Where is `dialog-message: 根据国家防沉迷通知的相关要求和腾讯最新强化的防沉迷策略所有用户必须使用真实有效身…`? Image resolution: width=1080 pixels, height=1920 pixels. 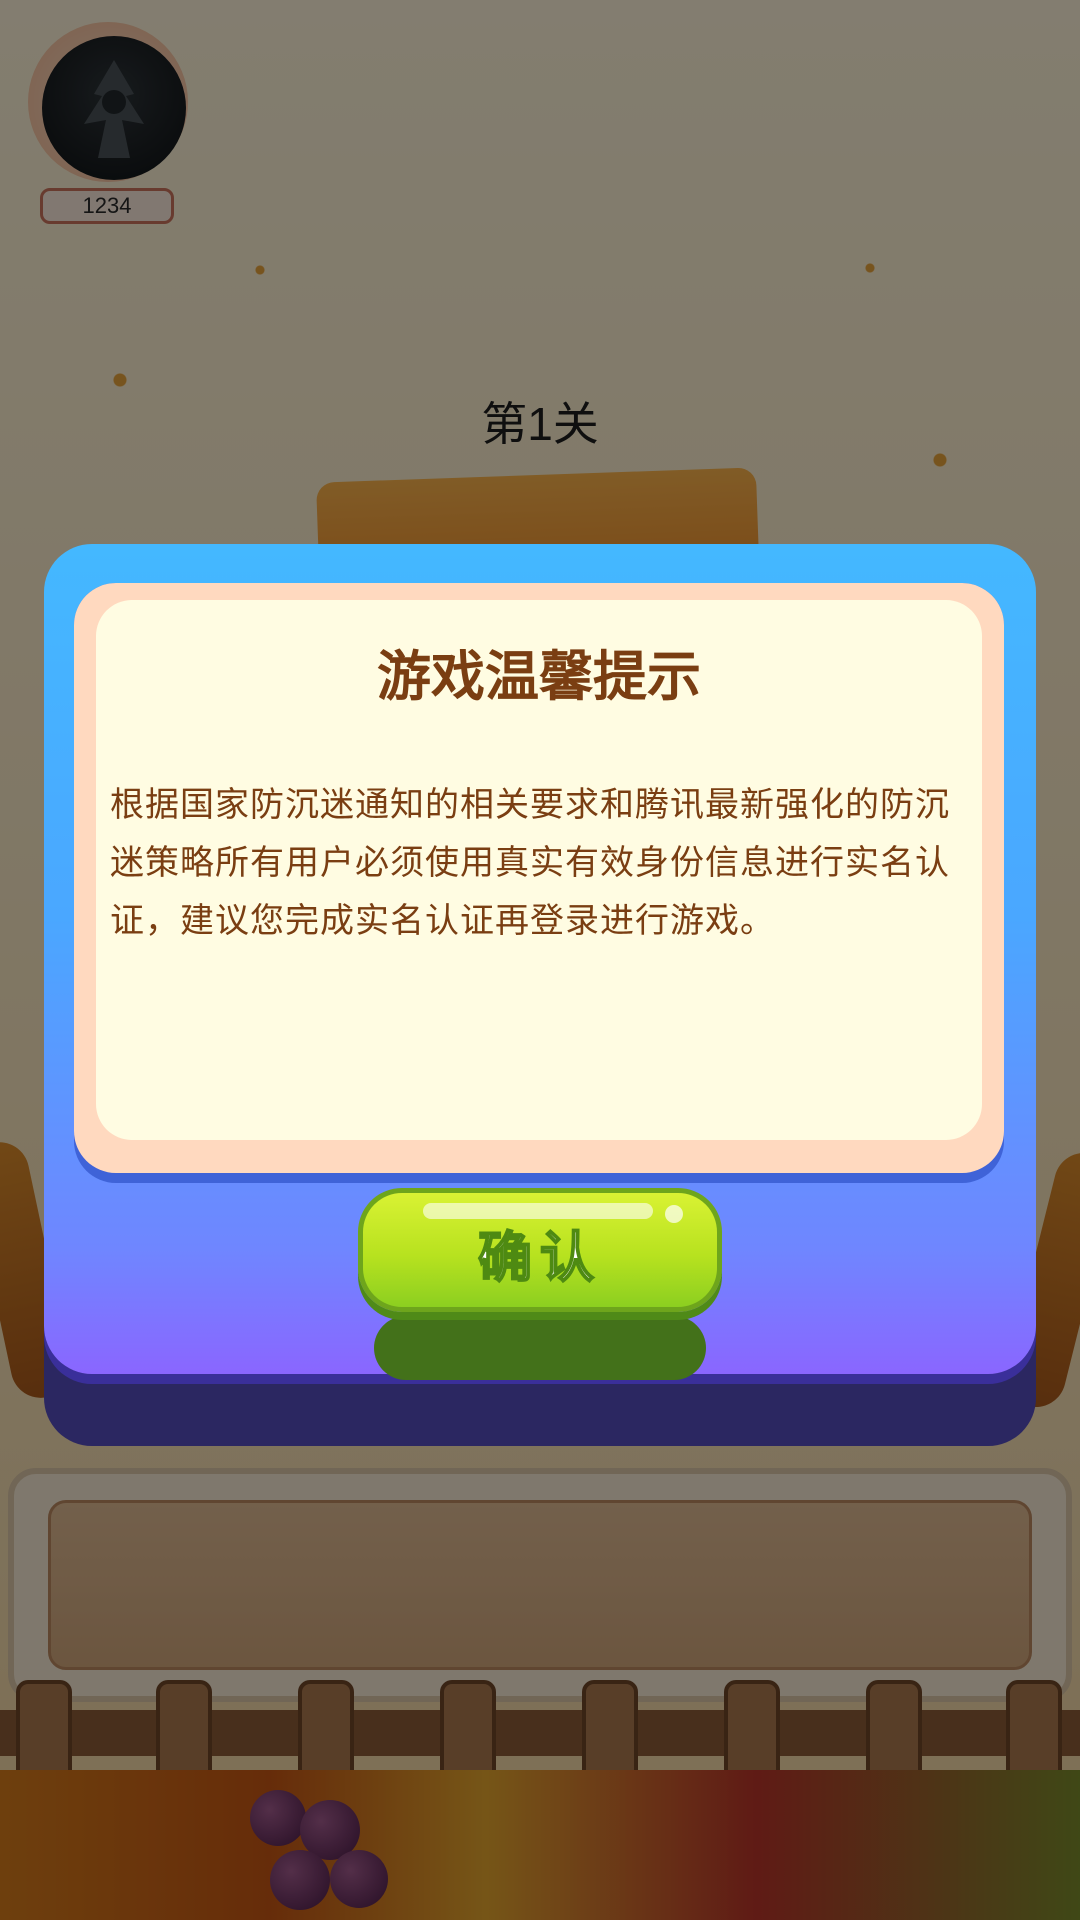
dialog-message: 根据国家防沉迷通知的相关要求和腾讯最新强化的防沉迷策略所有用户必须使用真实有效身… is located at coordinates (530, 863).